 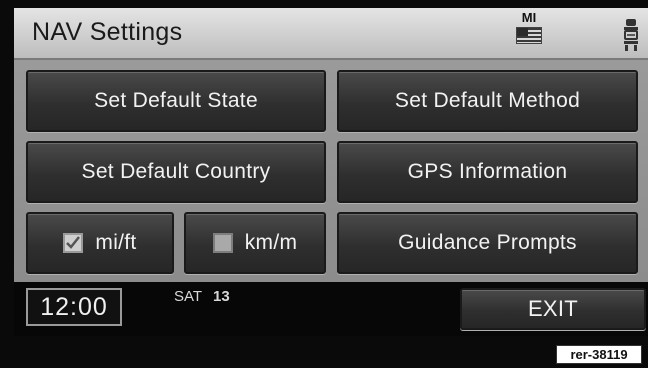 I want to click on checkbox-unchecked-icon, so click(x=222, y=243).